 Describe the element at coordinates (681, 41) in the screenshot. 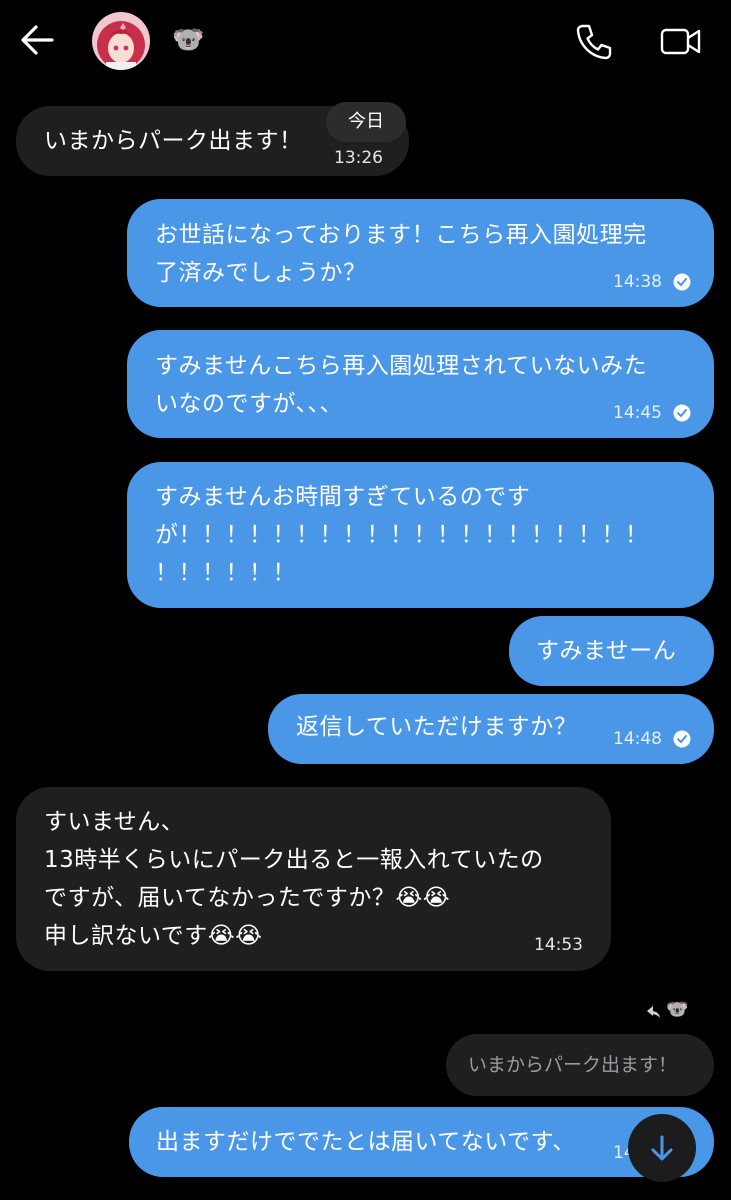

I see `video-camera-icon` at that location.